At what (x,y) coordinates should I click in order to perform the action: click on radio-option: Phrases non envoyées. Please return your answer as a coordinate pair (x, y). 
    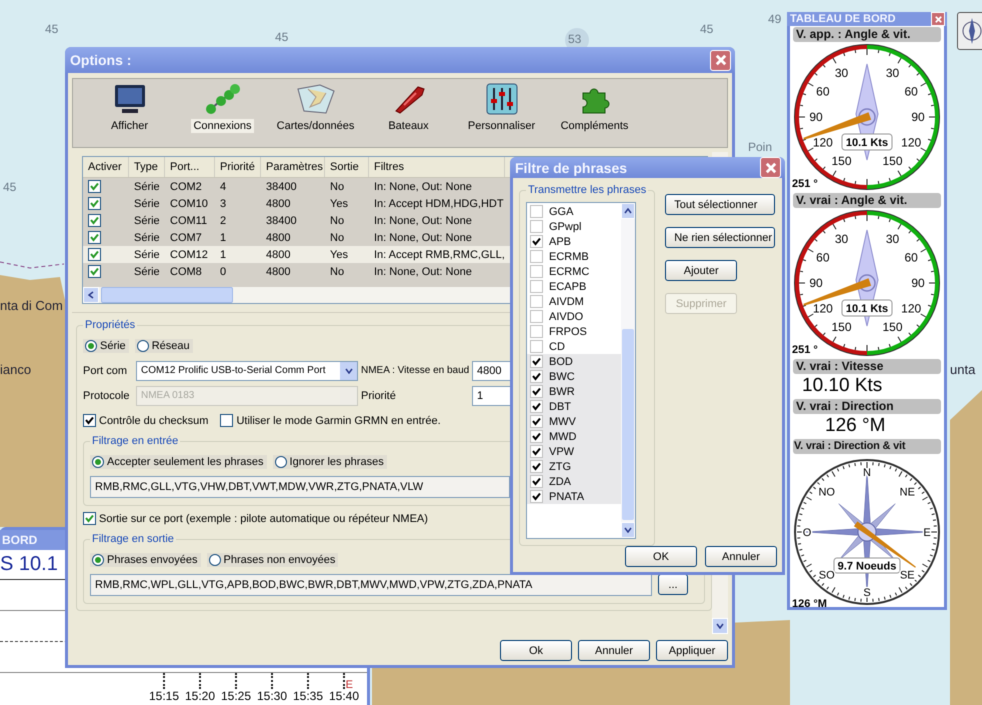
    Looking at the image, I should click on (272, 559).